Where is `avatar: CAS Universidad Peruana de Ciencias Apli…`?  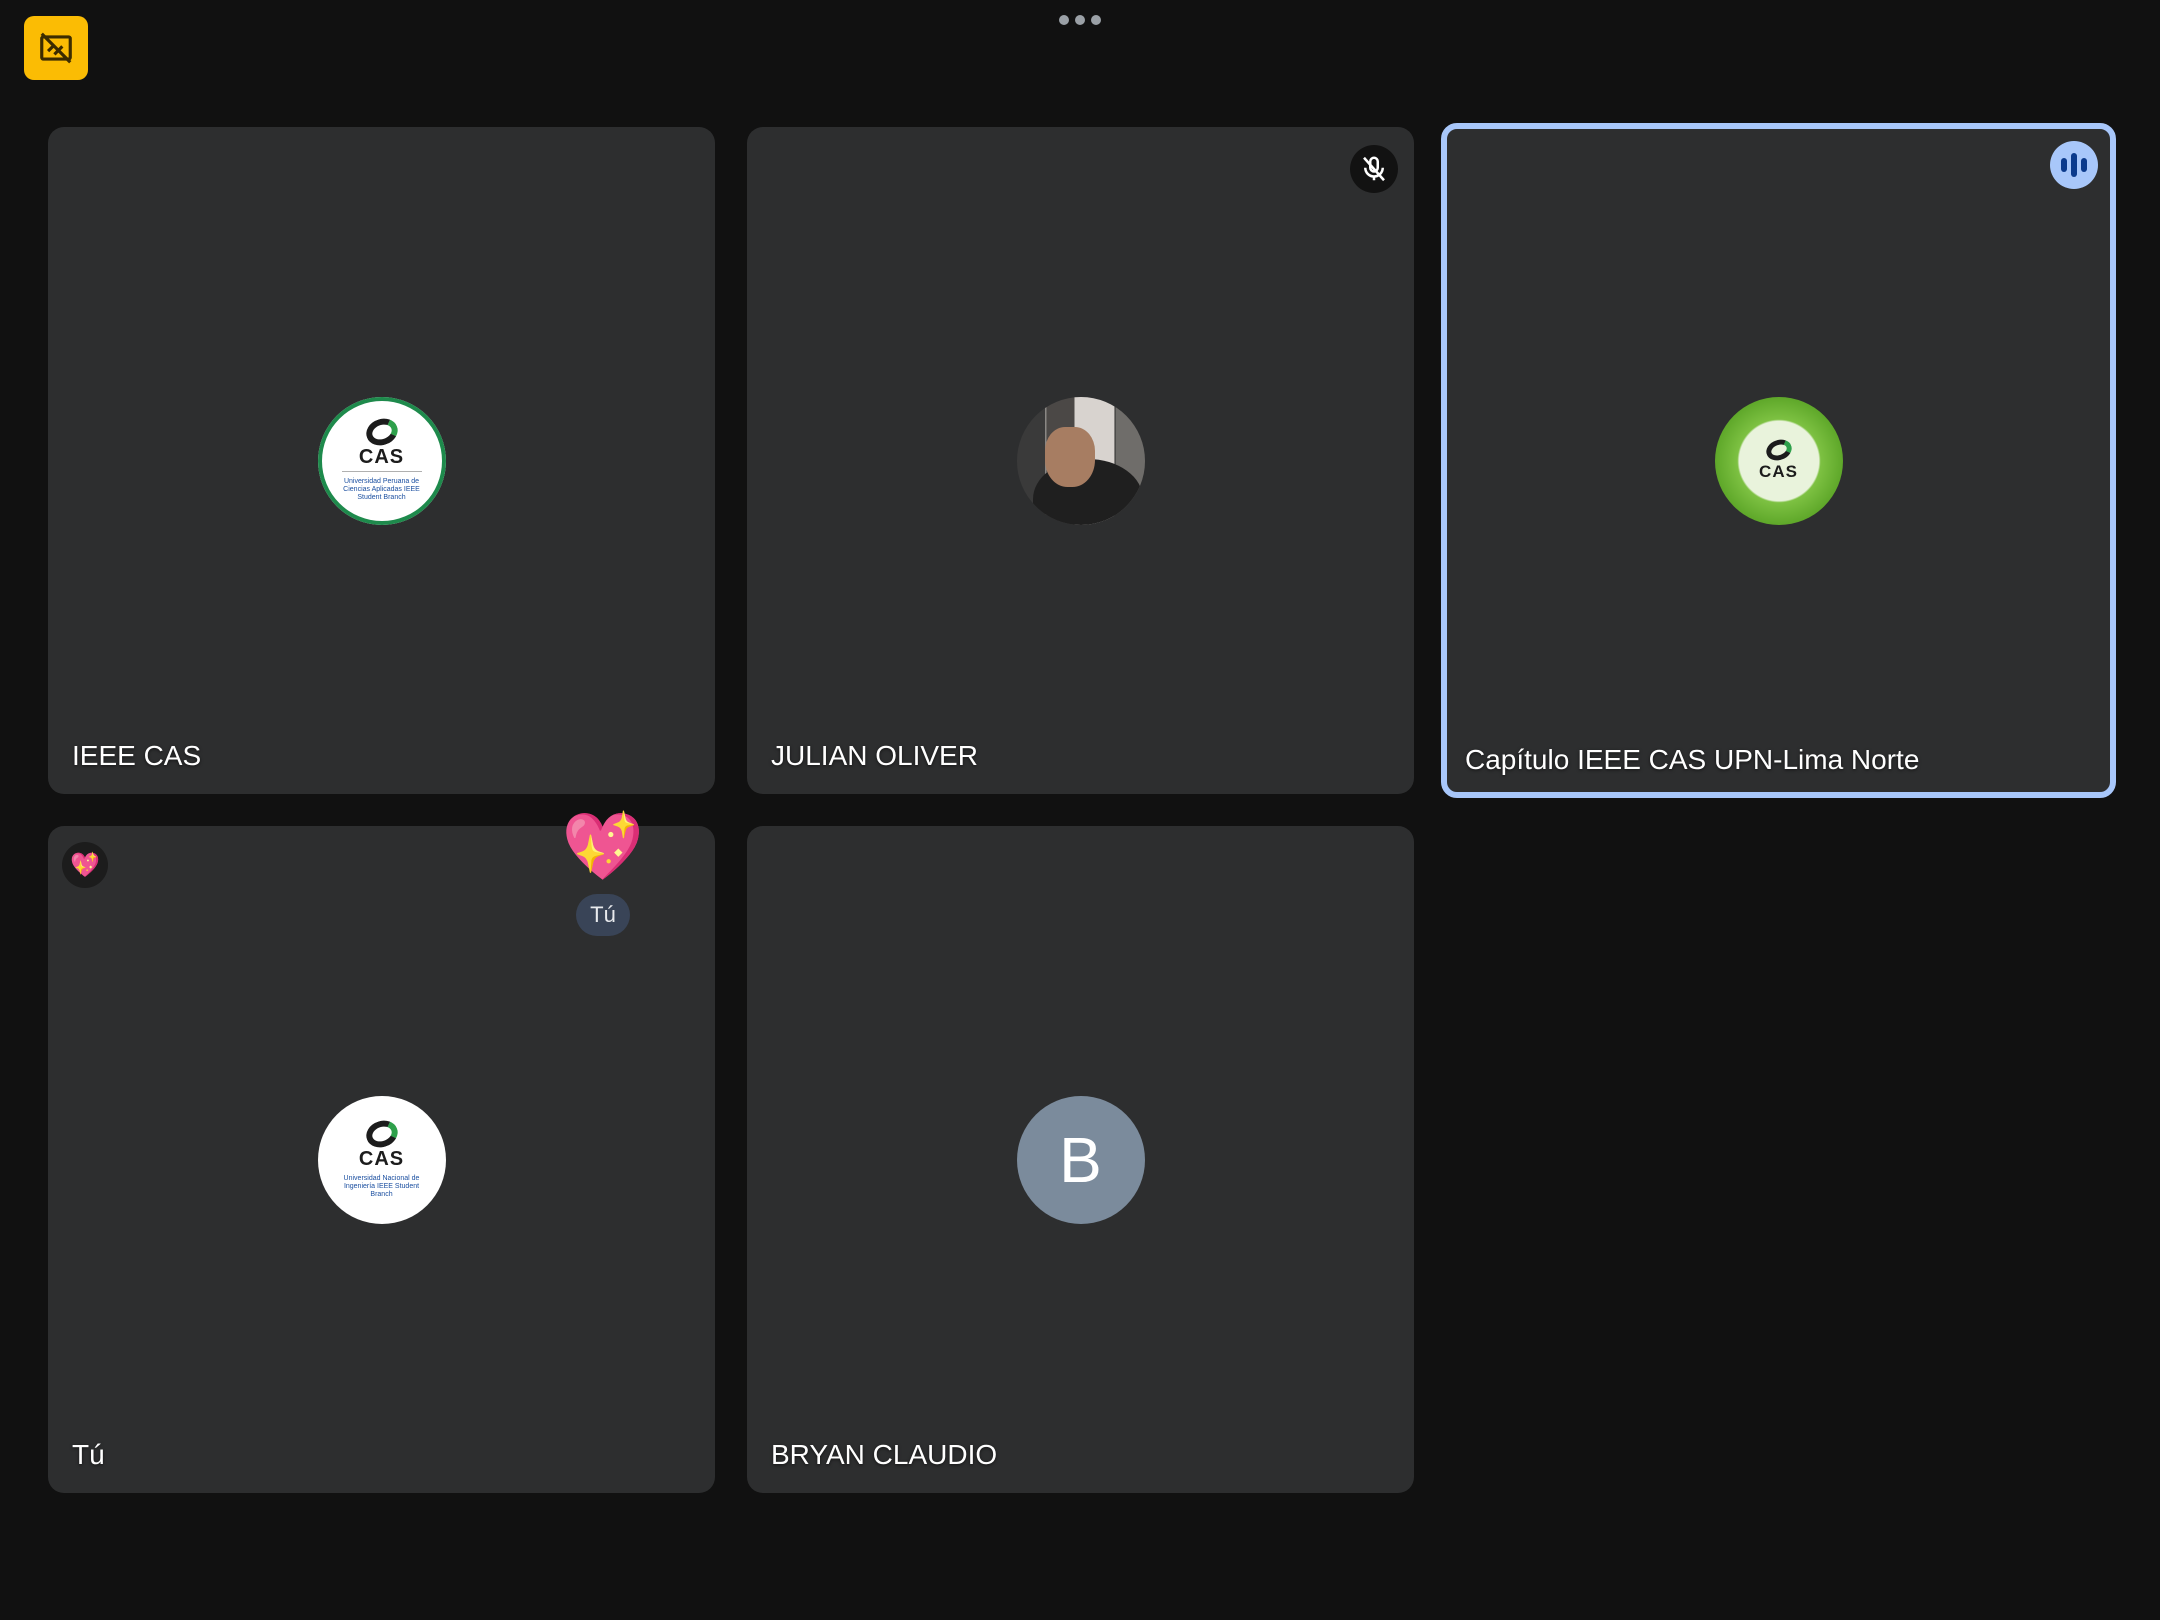 avatar: CAS Universidad Peruana de Ciencias Apli… is located at coordinates (381, 460).